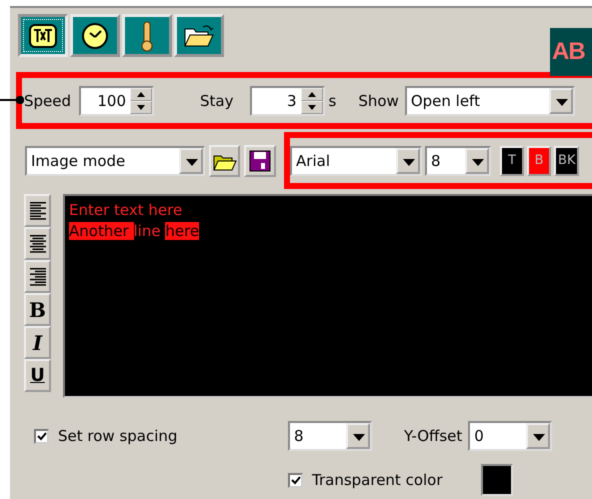  I want to click on stay-label: Stay, so click(217, 101).